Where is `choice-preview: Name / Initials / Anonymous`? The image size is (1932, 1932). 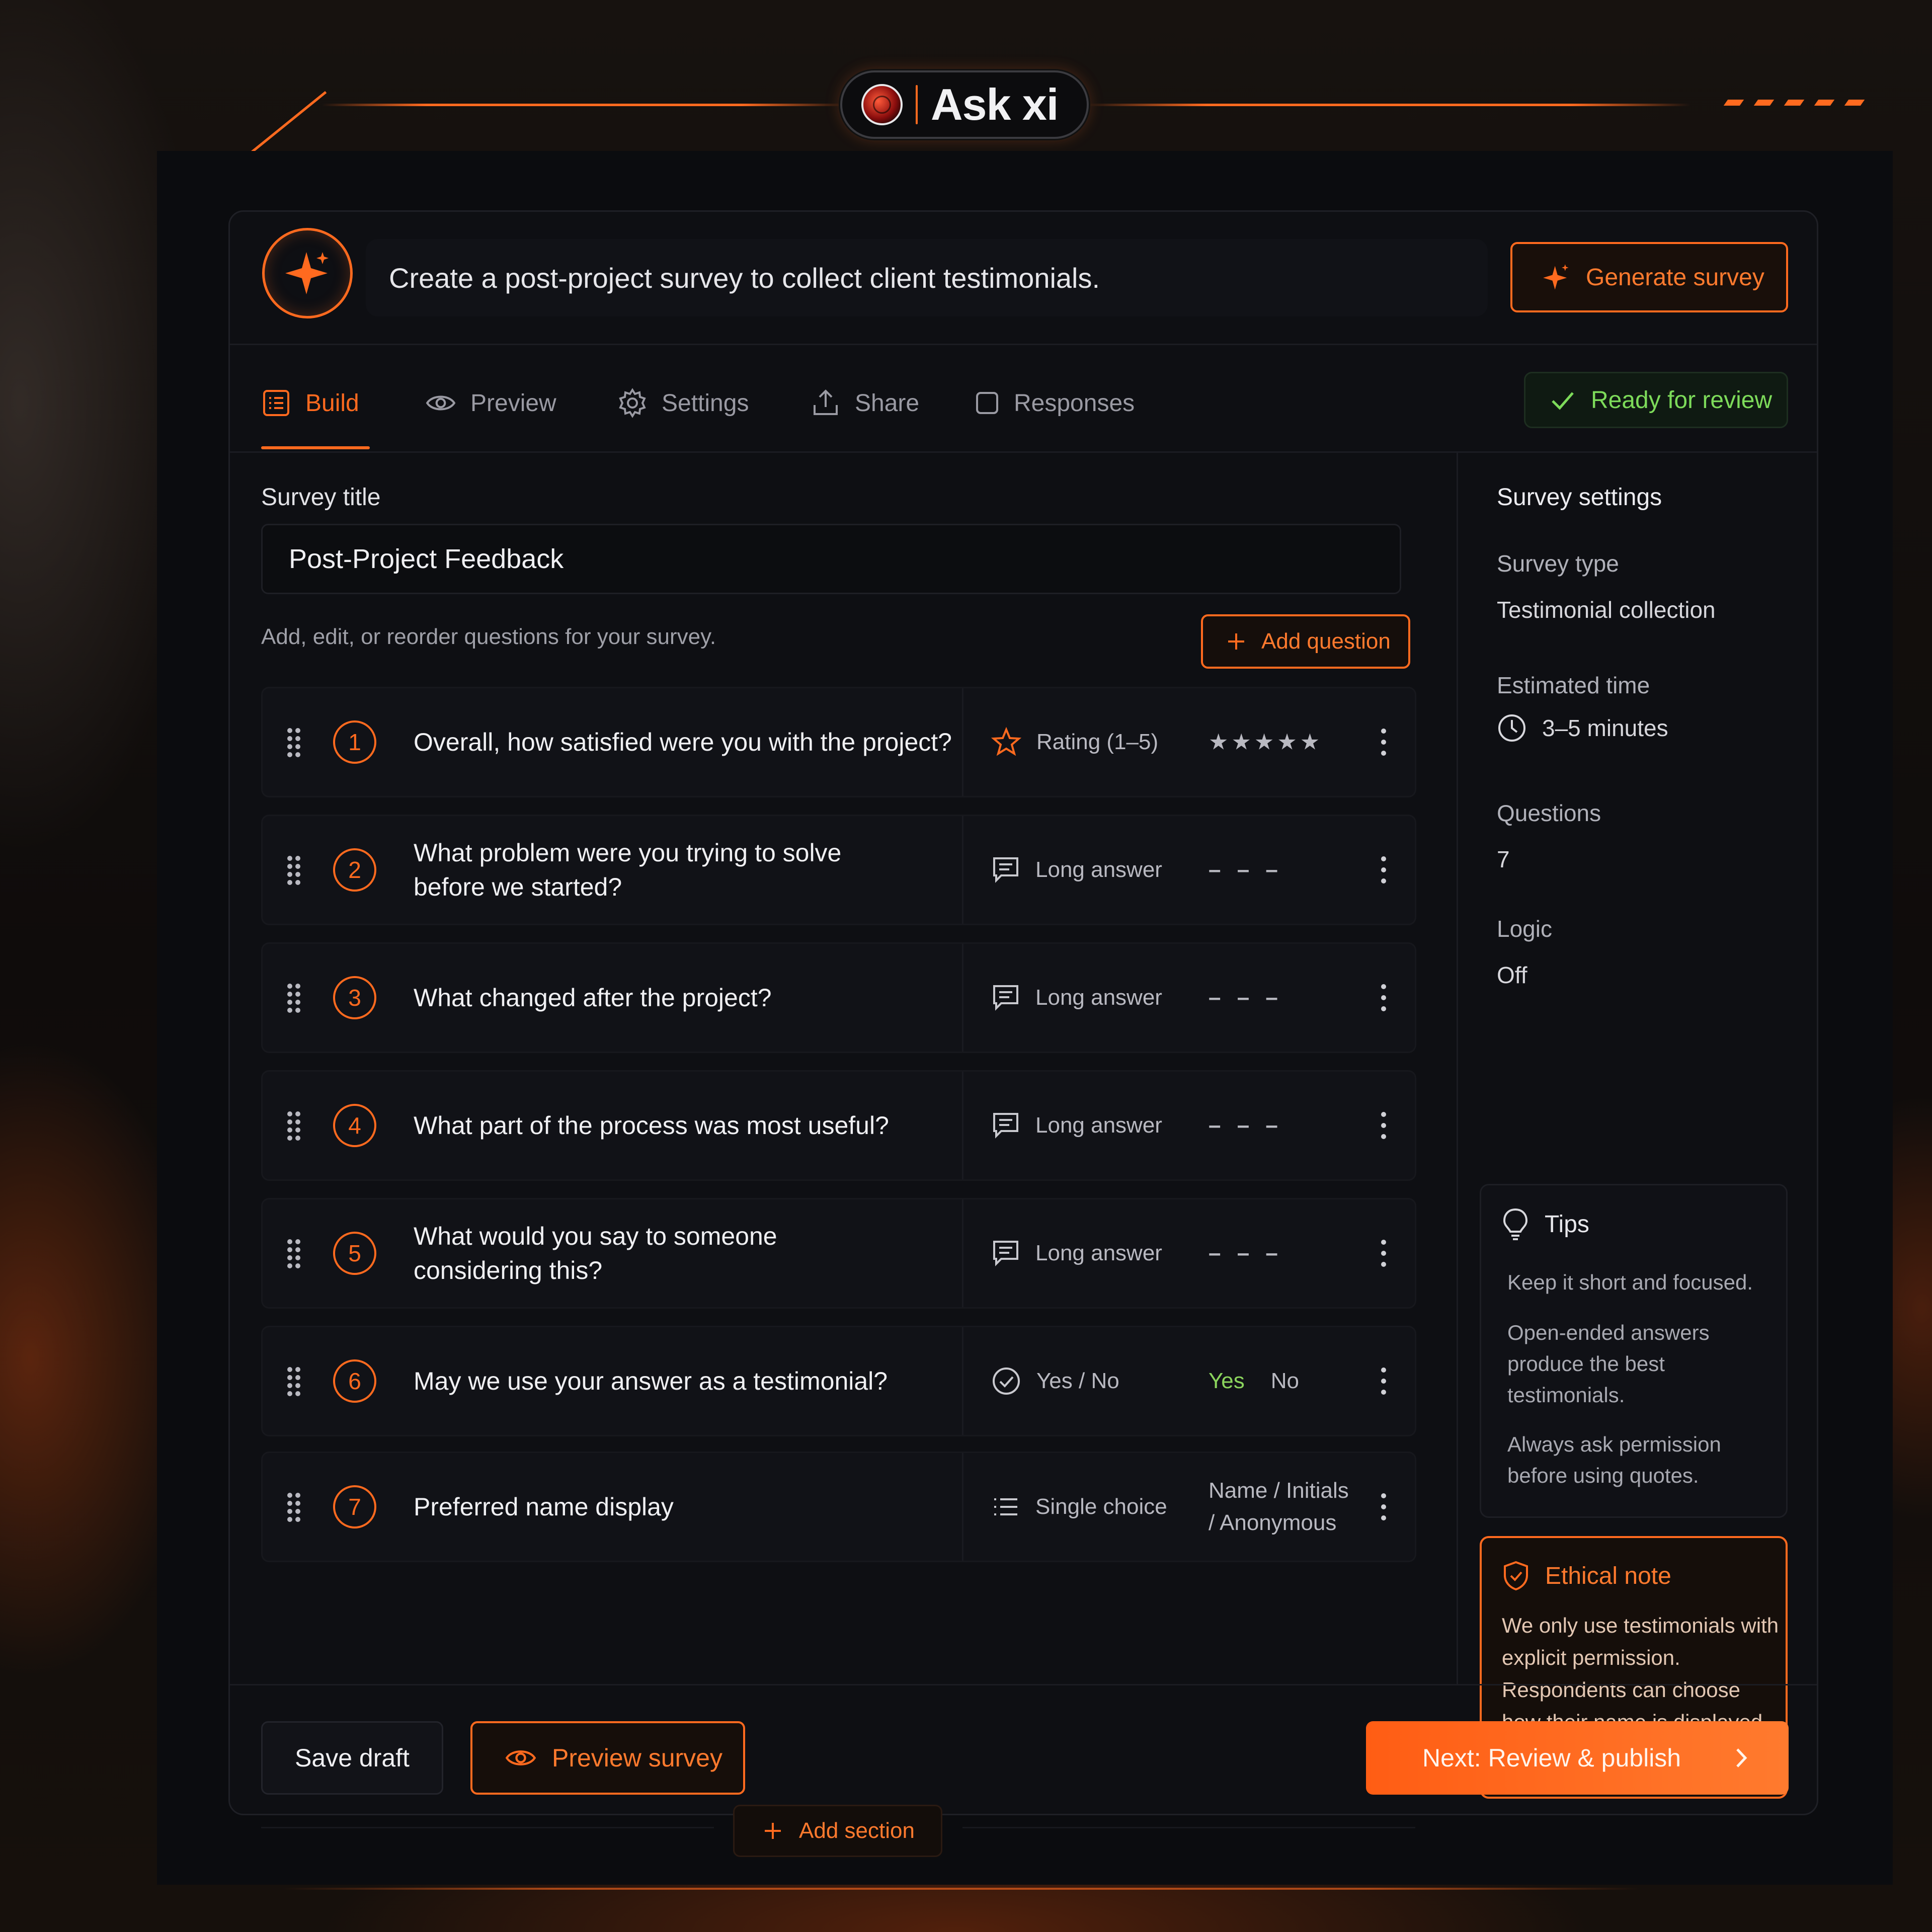
choice-preview: Name / Initials / Anonymous is located at coordinates (1279, 1506).